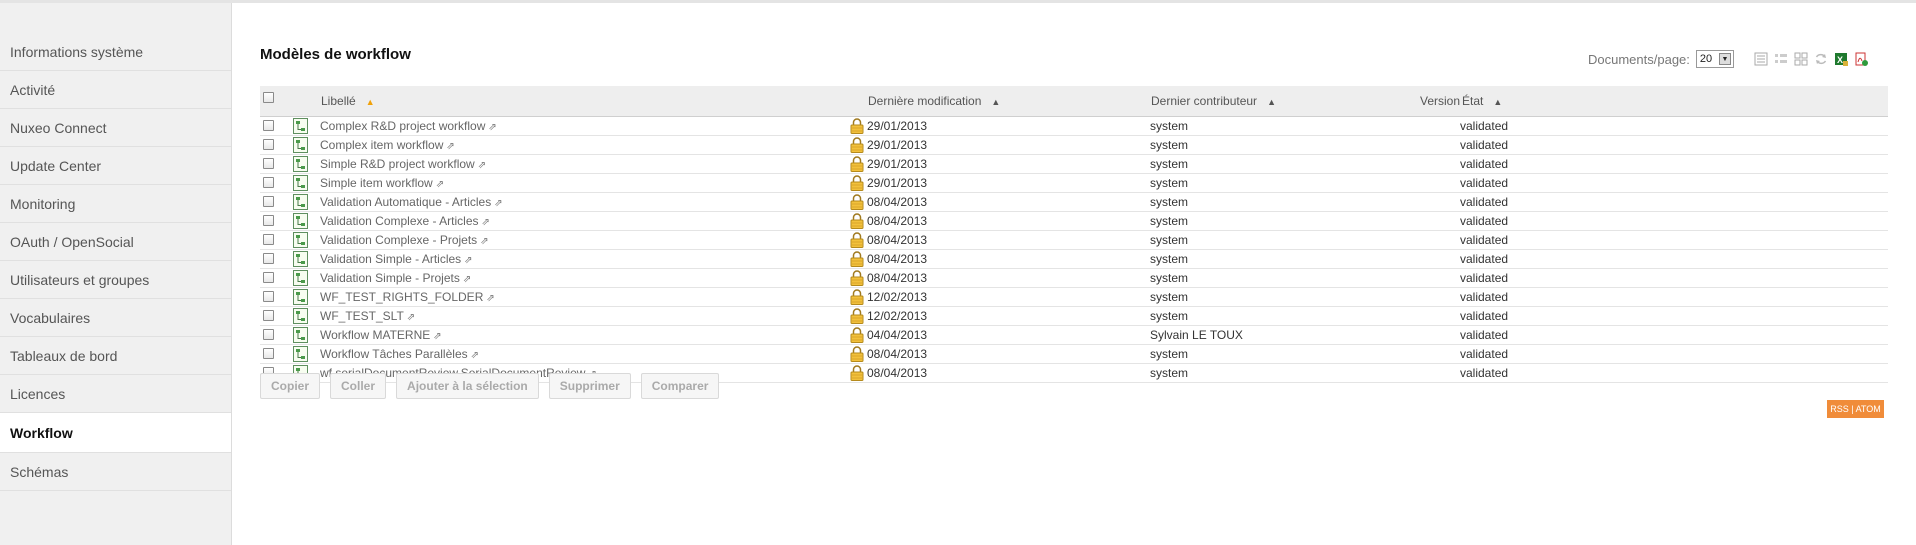 Image resolution: width=1916 pixels, height=545 pixels. What do you see at coordinates (115, 318) in the screenshot?
I see `sidebar-item-vocabulaires: Vocabulaires` at bounding box center [115, 318].